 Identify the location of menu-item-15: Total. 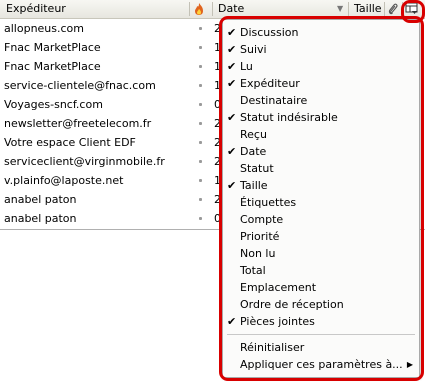
(321, 270).